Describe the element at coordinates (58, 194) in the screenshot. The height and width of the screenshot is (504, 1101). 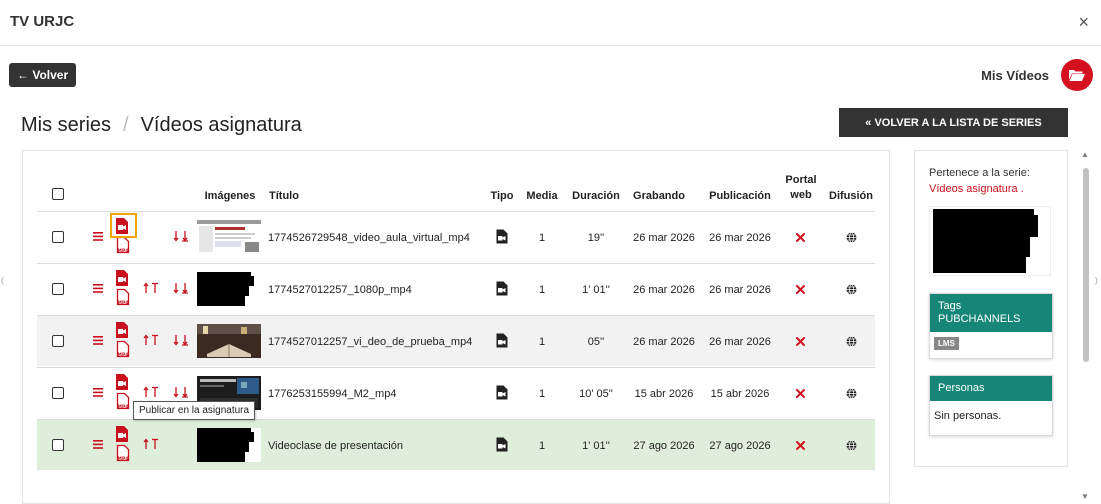
I see `select-all-checkbox` at that location.